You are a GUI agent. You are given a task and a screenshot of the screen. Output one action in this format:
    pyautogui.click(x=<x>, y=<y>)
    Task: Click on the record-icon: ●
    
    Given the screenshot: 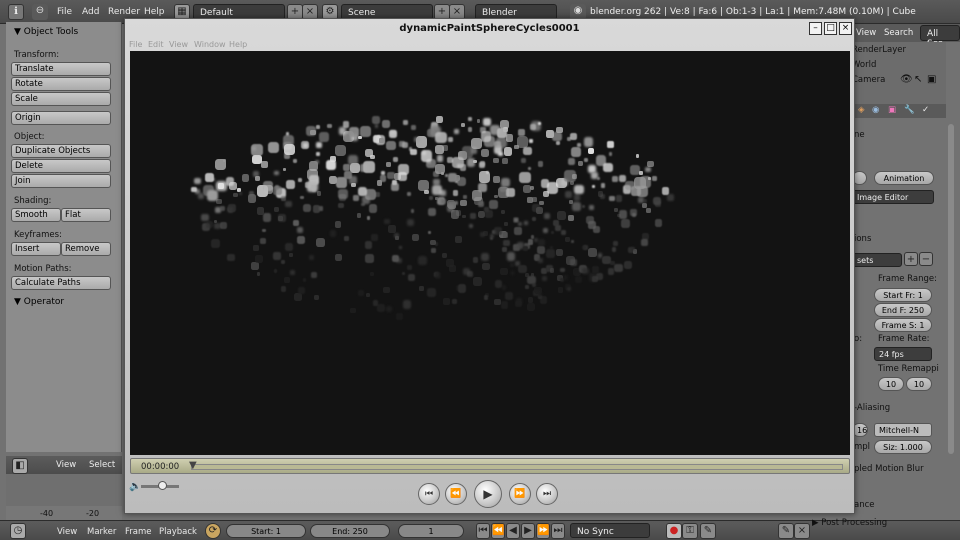 What is the action you would take?
    pyautogui.click(x=674, y=531)
    